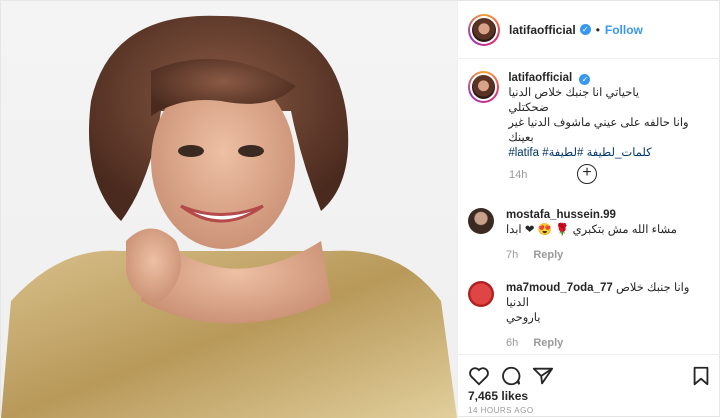 Image resolution: width=720 pixels, height=418 pixels. What do you see at coordinates (589, 373) in the screenshot?
I see `action-bar` at bounding box center [589, 373].